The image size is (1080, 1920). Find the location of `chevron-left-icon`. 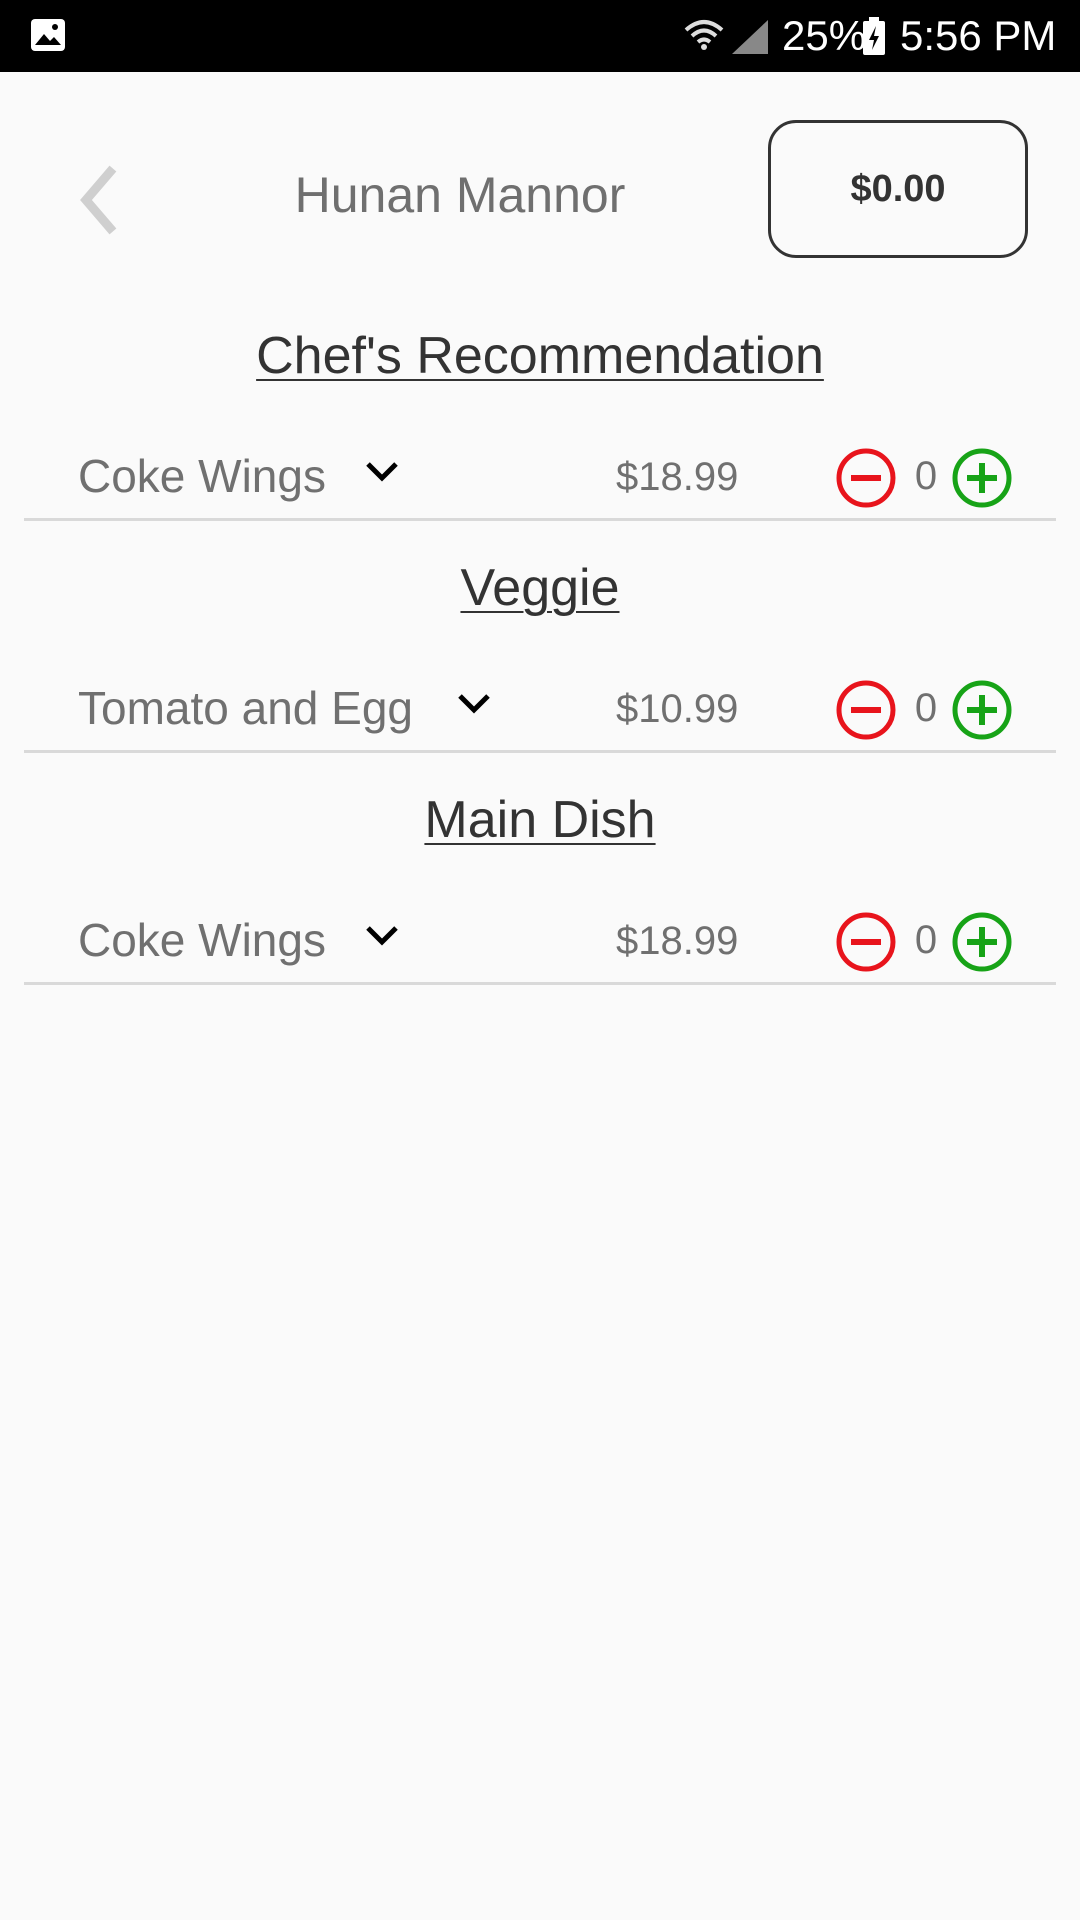

chevron-left-icon is located at coordinates (98, 200).